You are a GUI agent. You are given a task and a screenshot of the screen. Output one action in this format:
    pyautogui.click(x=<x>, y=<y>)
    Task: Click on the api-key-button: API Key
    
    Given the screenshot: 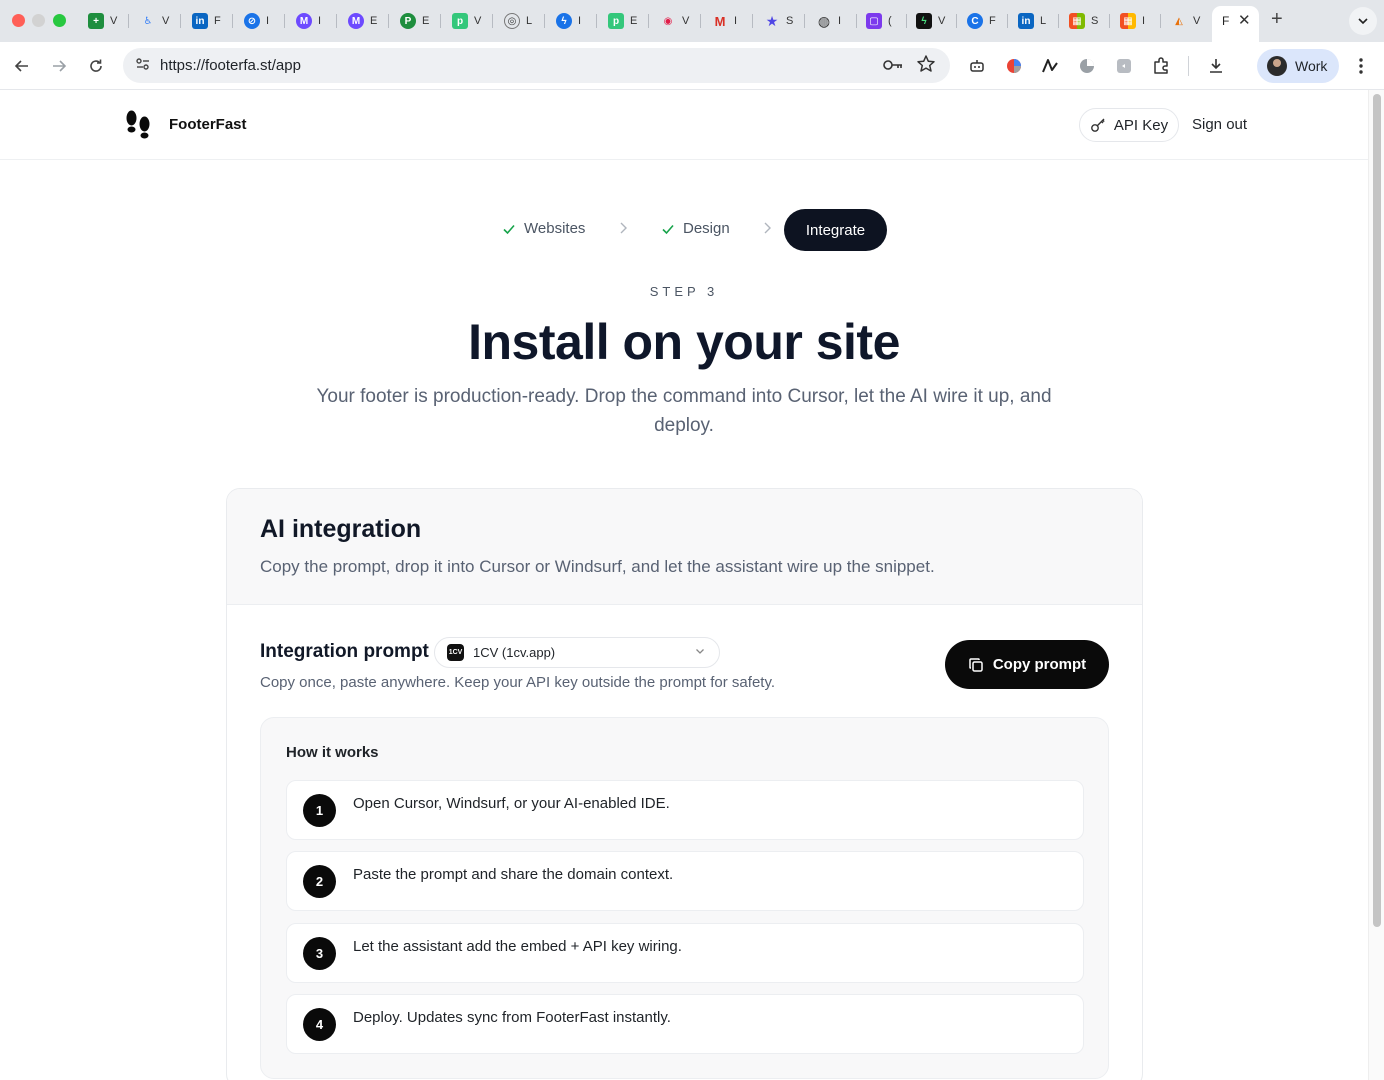 What is the action you would take?
    pyautogui.click(x=1129, y=125)
    